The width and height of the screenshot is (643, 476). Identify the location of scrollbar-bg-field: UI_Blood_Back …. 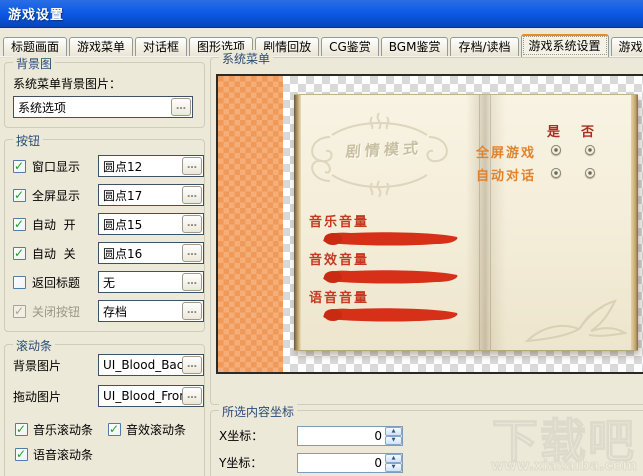
(151, 365).